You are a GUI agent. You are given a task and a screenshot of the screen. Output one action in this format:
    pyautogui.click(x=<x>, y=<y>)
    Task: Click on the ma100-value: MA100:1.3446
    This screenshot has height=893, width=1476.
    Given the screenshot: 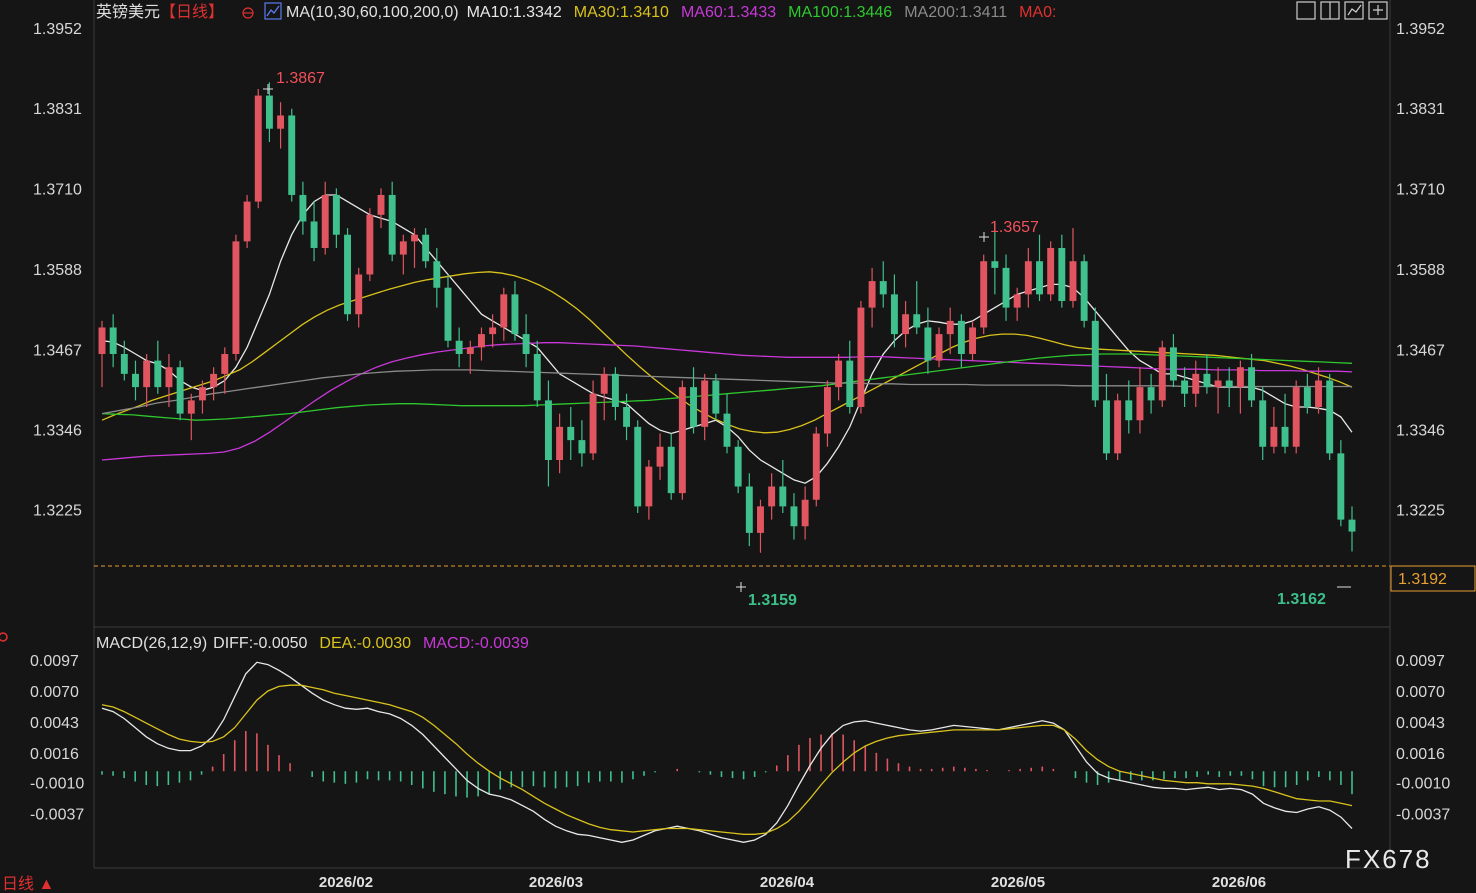 What is the action you would take?
    pyautogui.click(x=840, y=12)
    